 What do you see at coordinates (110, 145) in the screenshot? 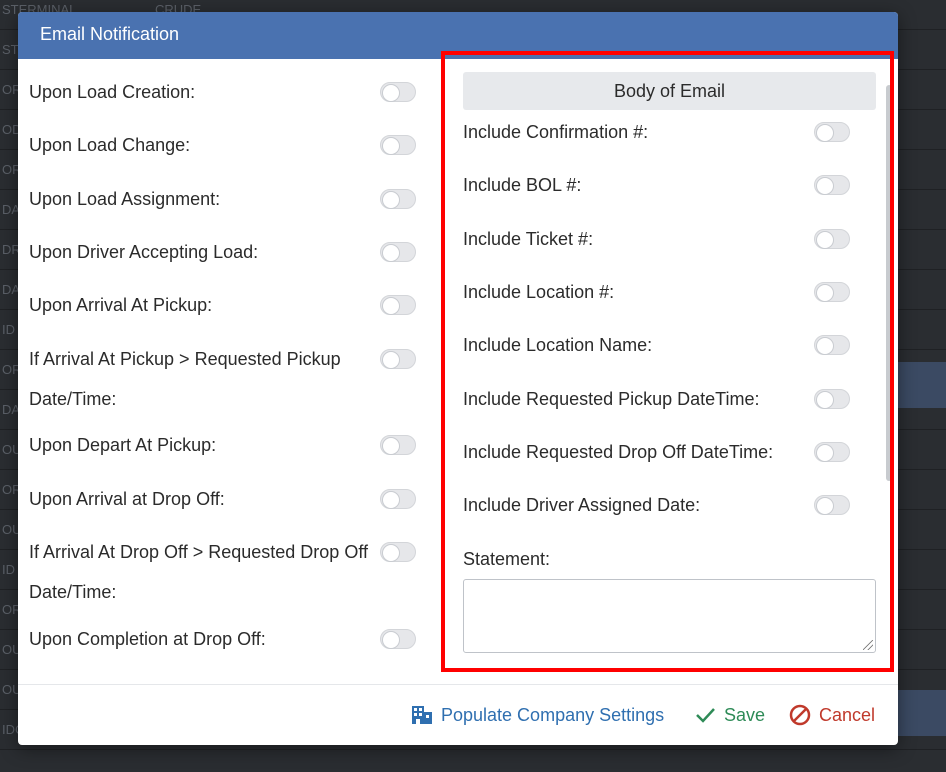
I see `option-label: Upon Load Change:` at bounding box center [110, 145].